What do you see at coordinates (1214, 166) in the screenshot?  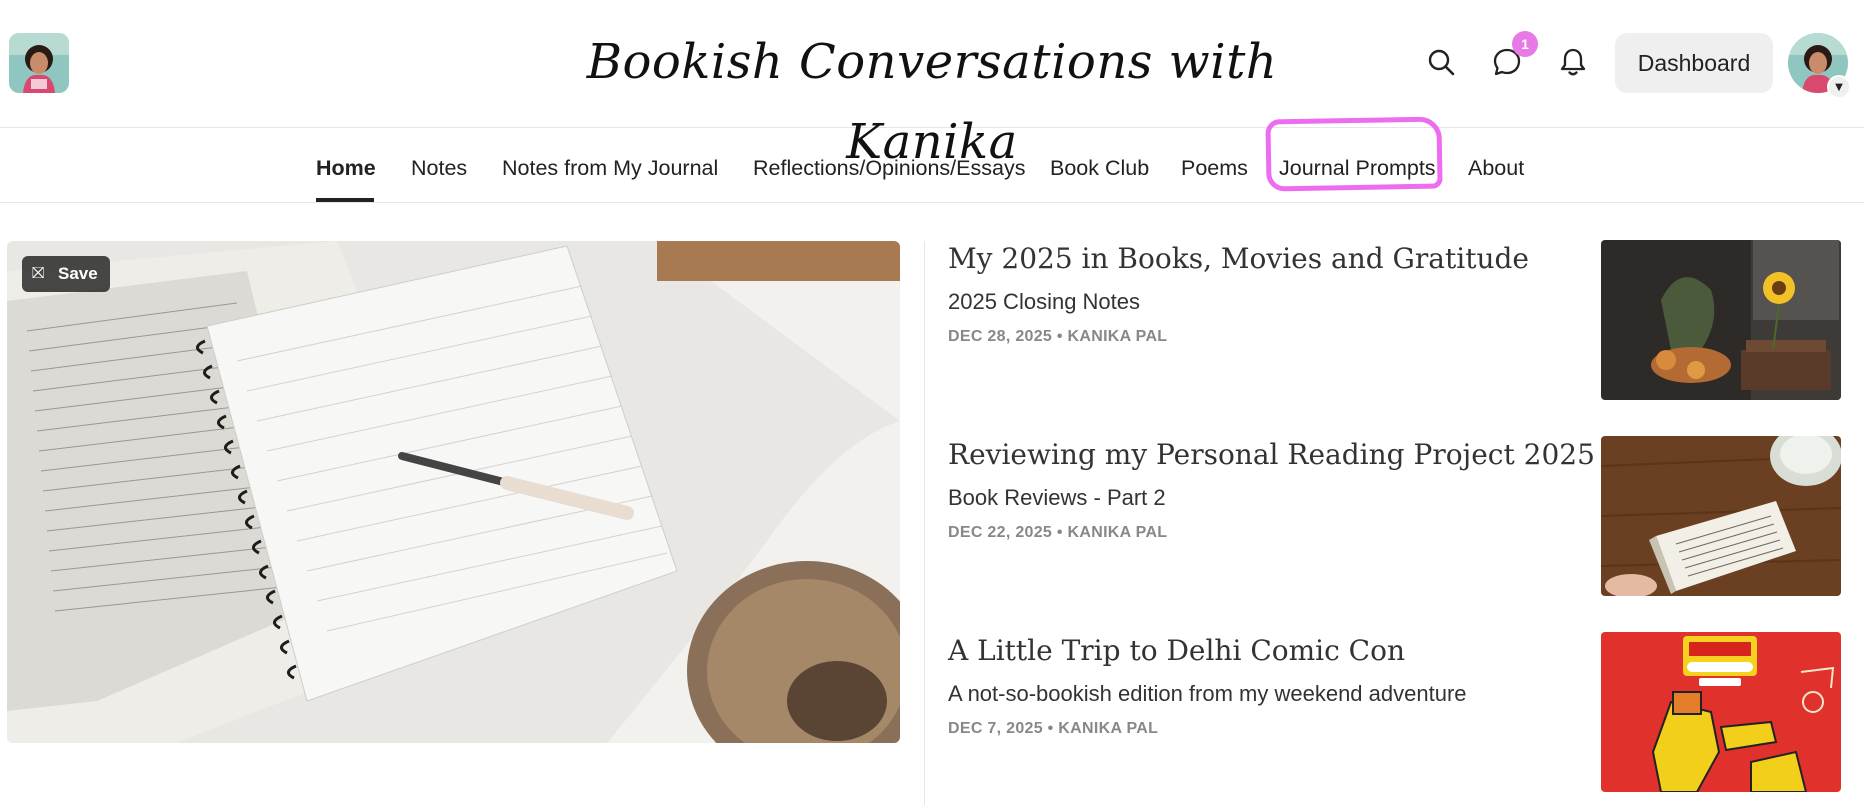 I see `nav-item-poems: Poems` at bounding box center [1214, 166].